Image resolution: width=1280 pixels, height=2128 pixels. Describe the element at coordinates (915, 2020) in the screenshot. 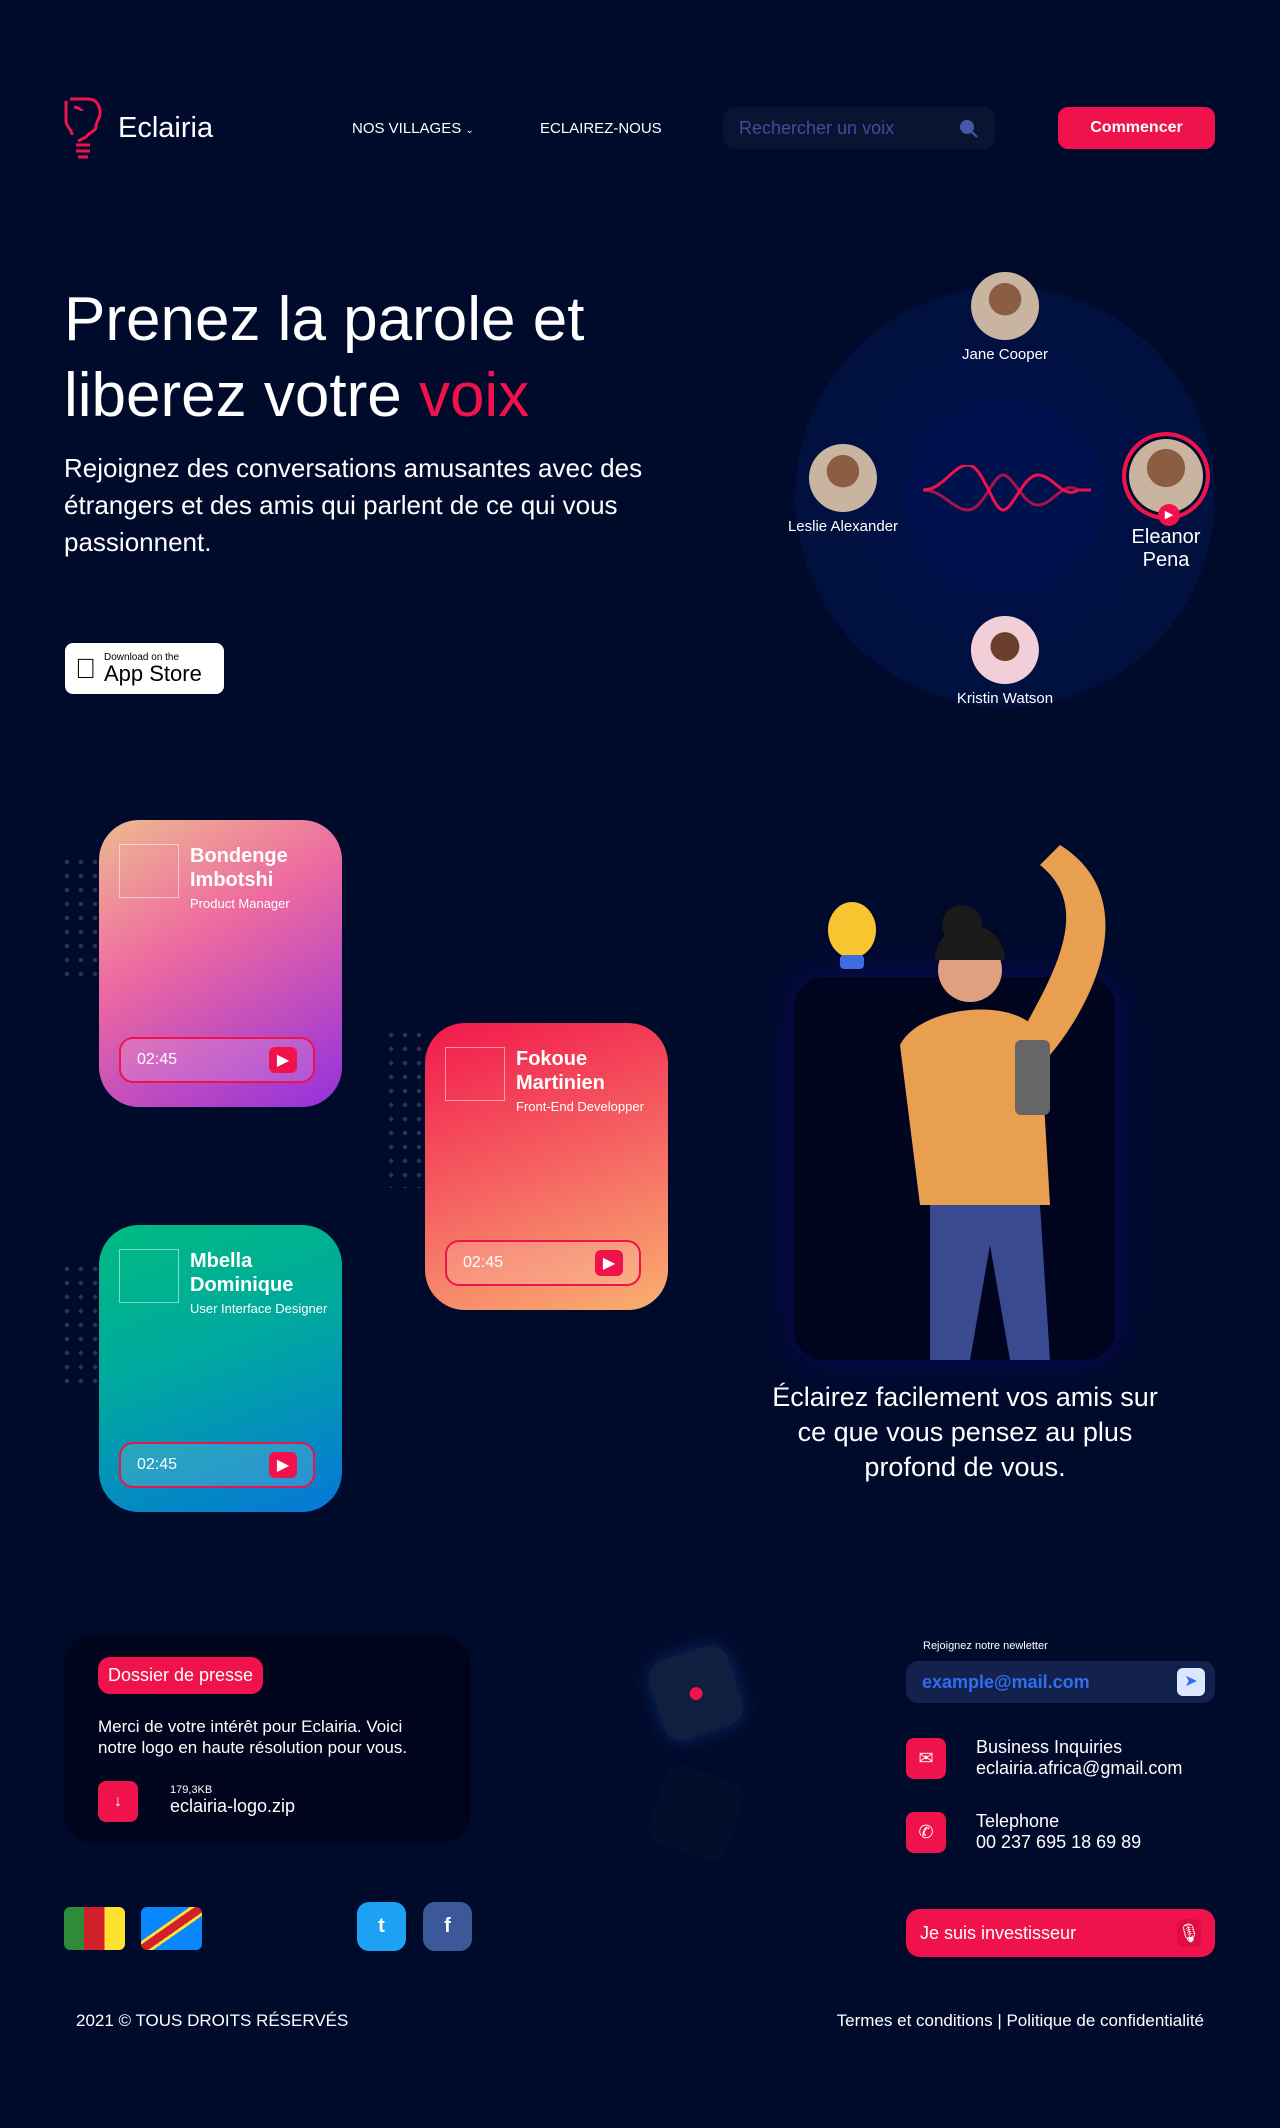

I see `terms-link: Termes et conditions` at that location.